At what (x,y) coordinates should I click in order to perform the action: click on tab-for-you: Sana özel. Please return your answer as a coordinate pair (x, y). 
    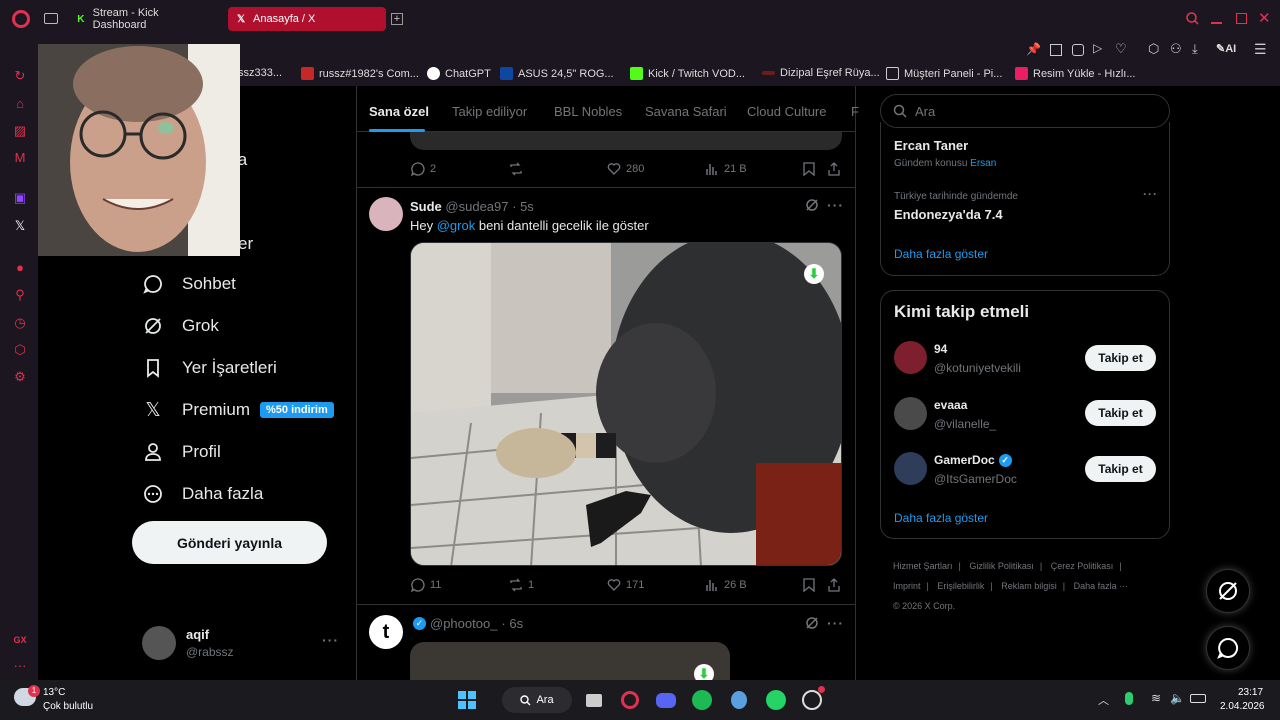
    Looking at the image, I should click on (399, 111).